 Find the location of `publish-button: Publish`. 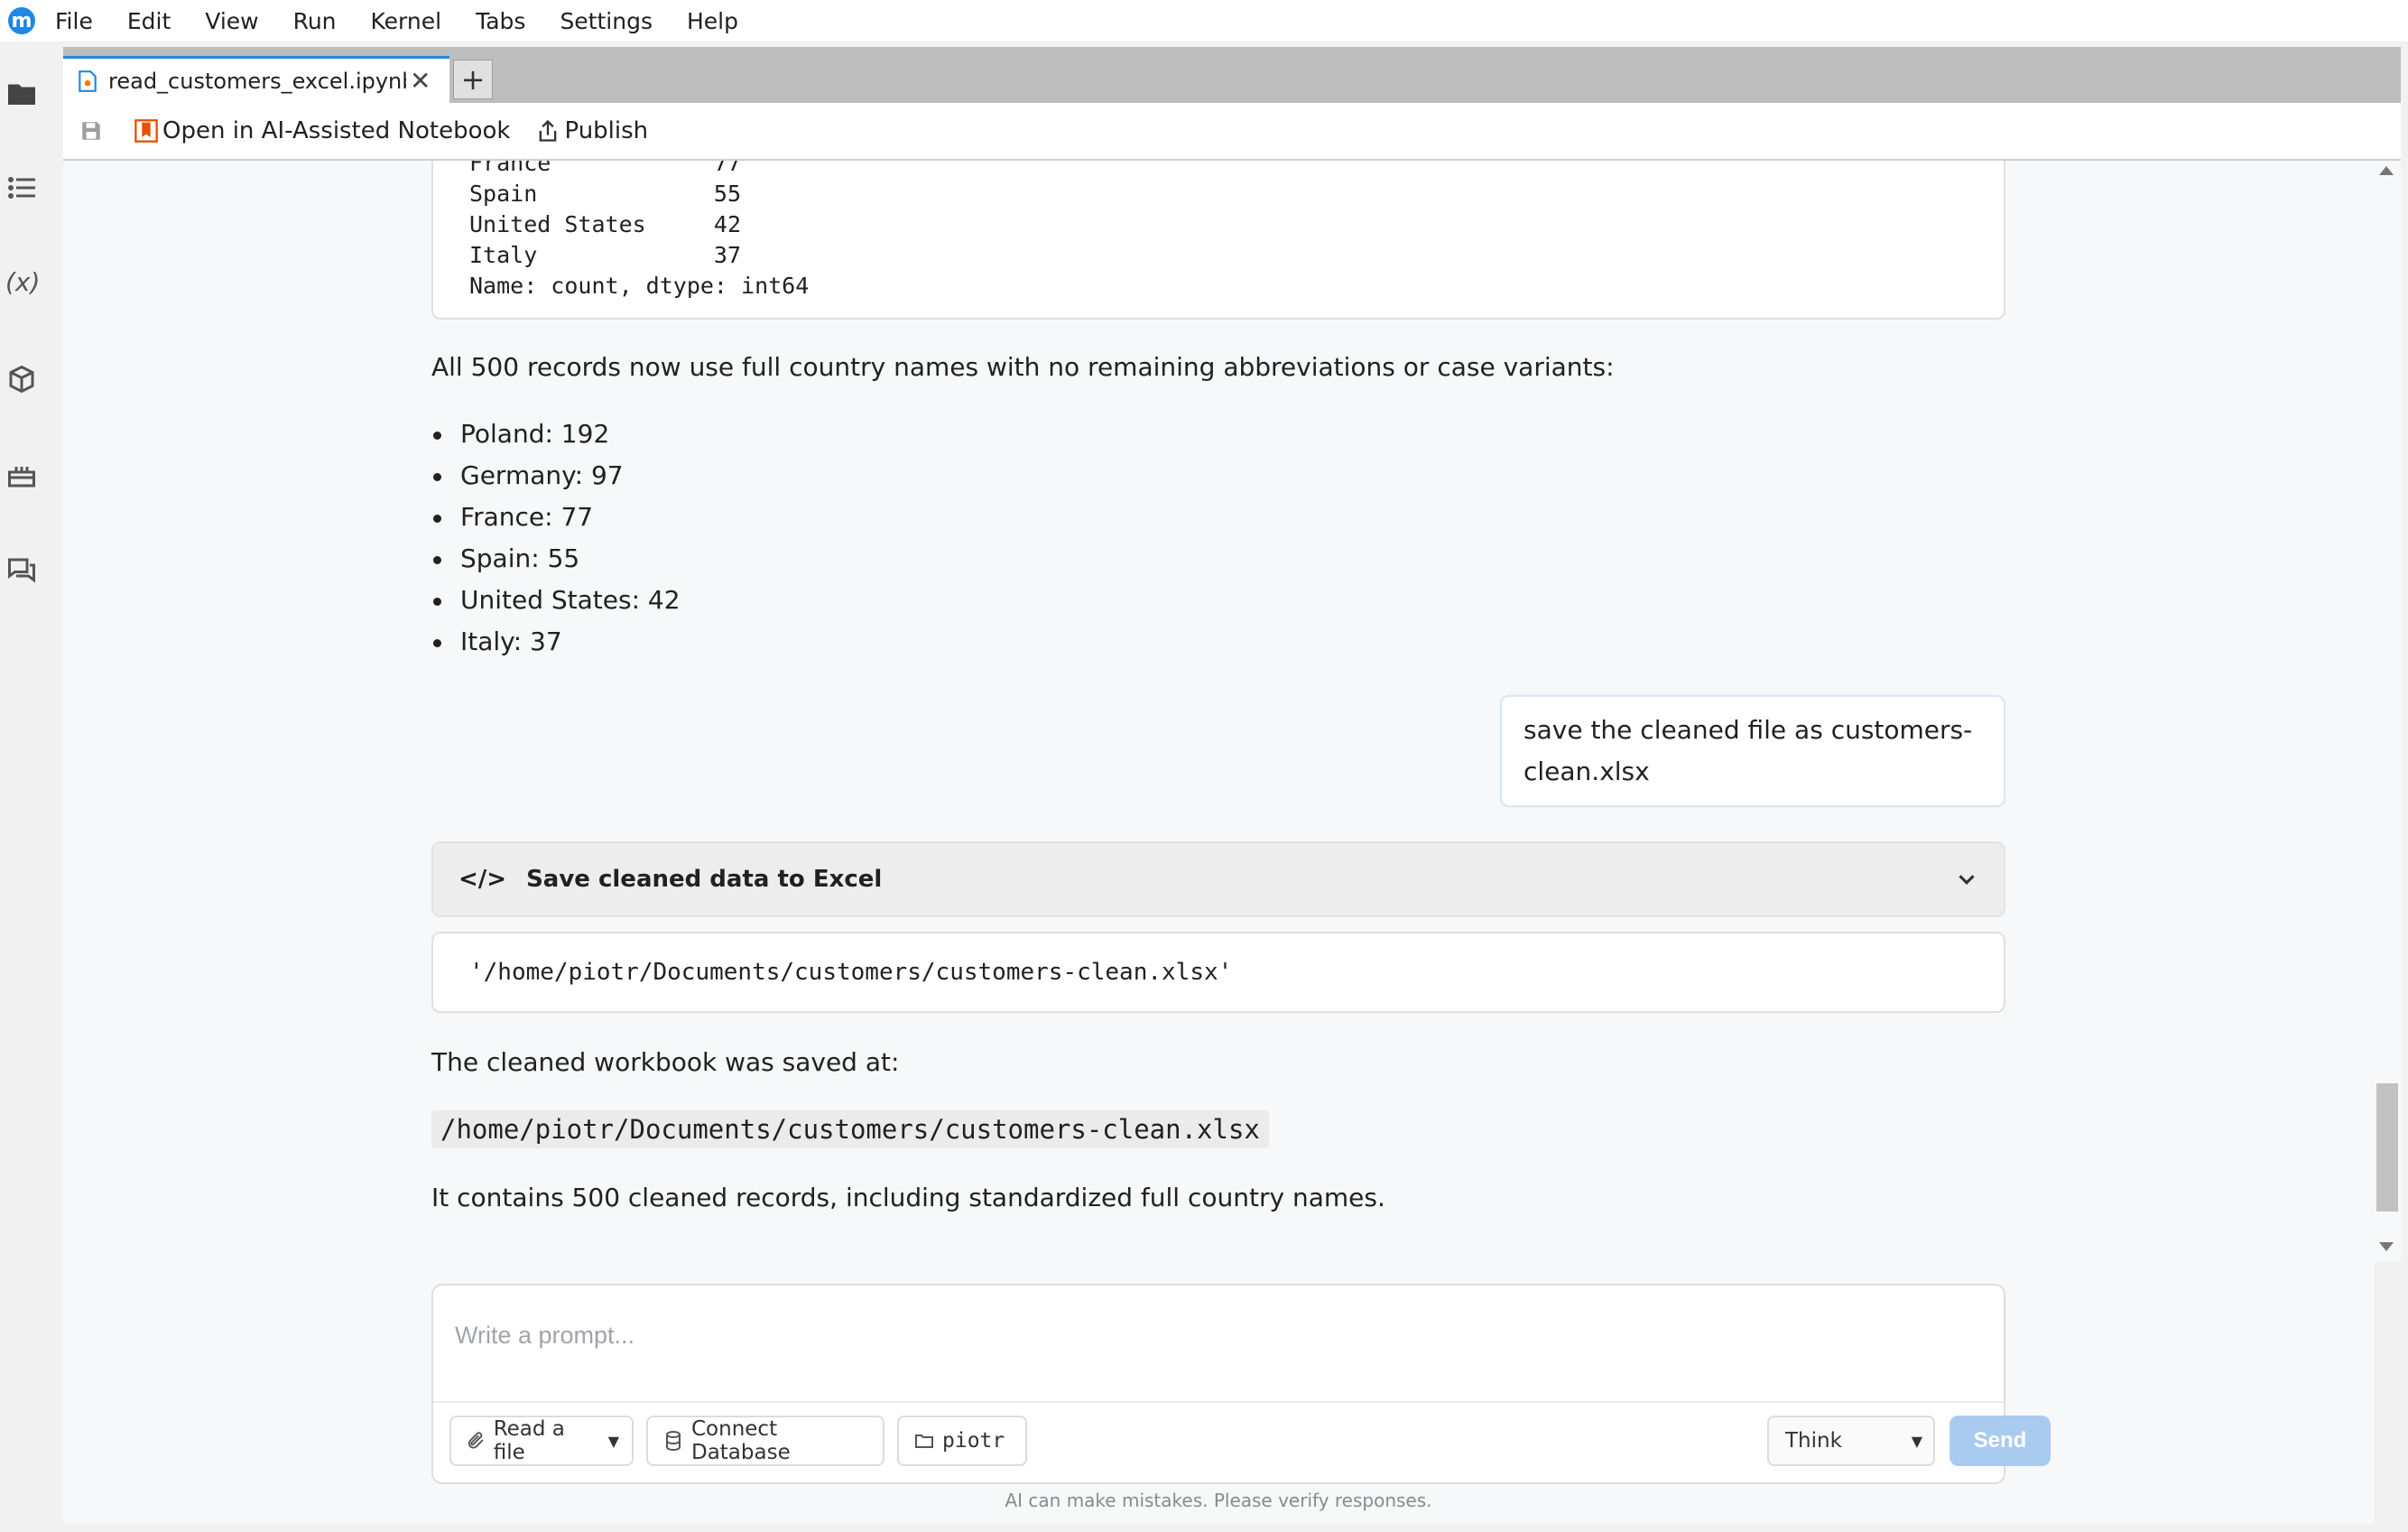

publish-button: Publish is located at coordinates (591, 130).